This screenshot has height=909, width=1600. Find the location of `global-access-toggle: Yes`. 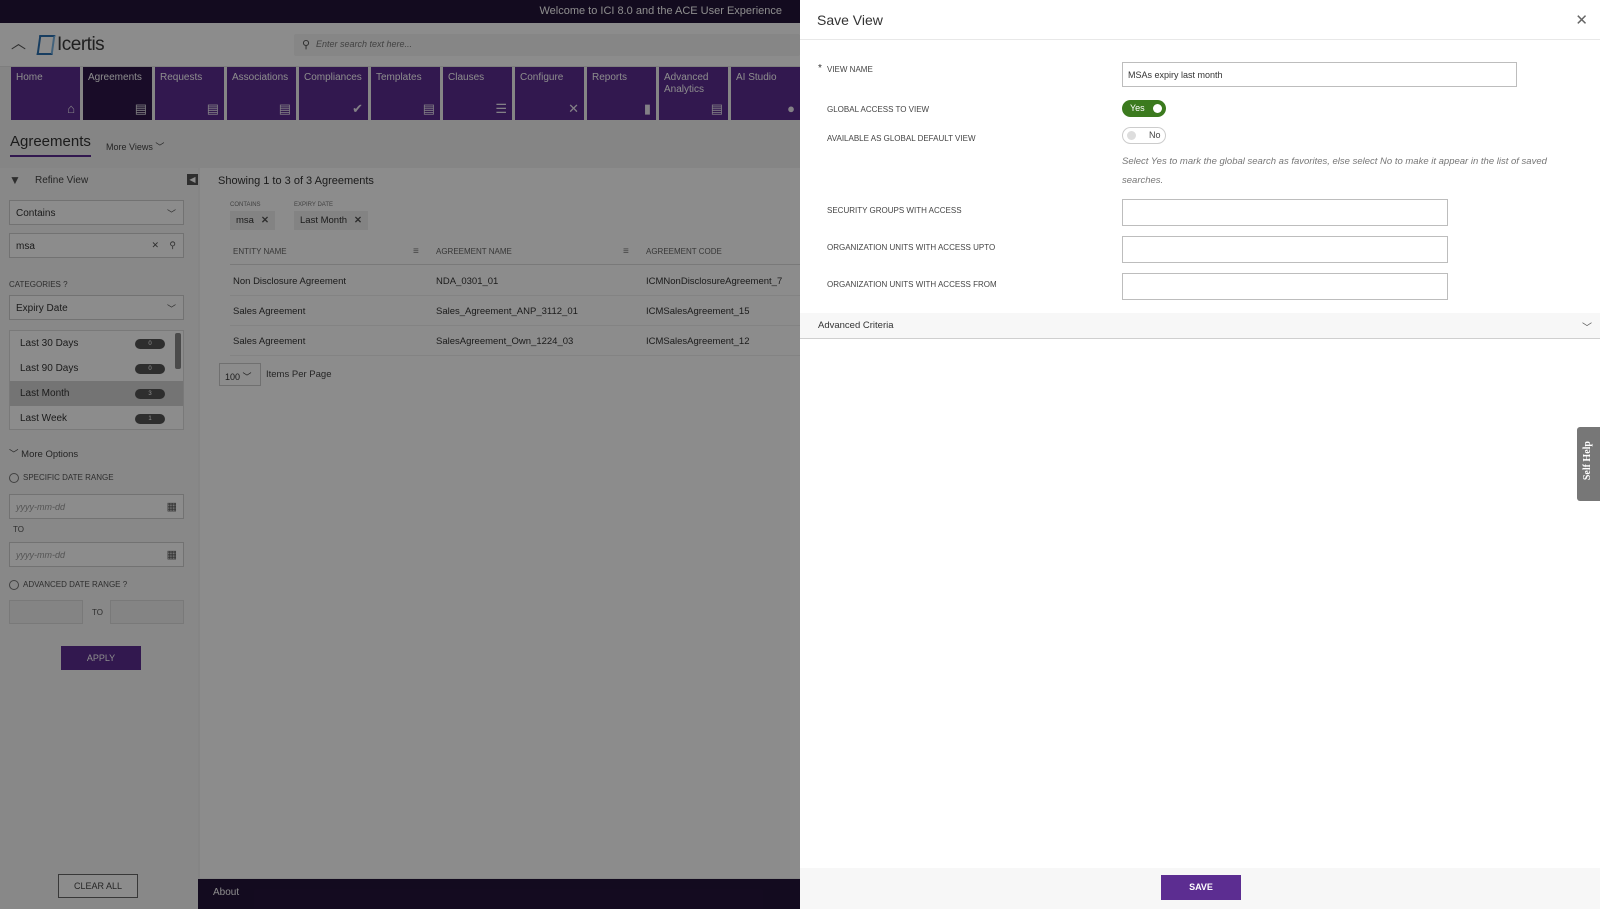

global-access-toggle: Yes is located at coordinates (1144, 108).